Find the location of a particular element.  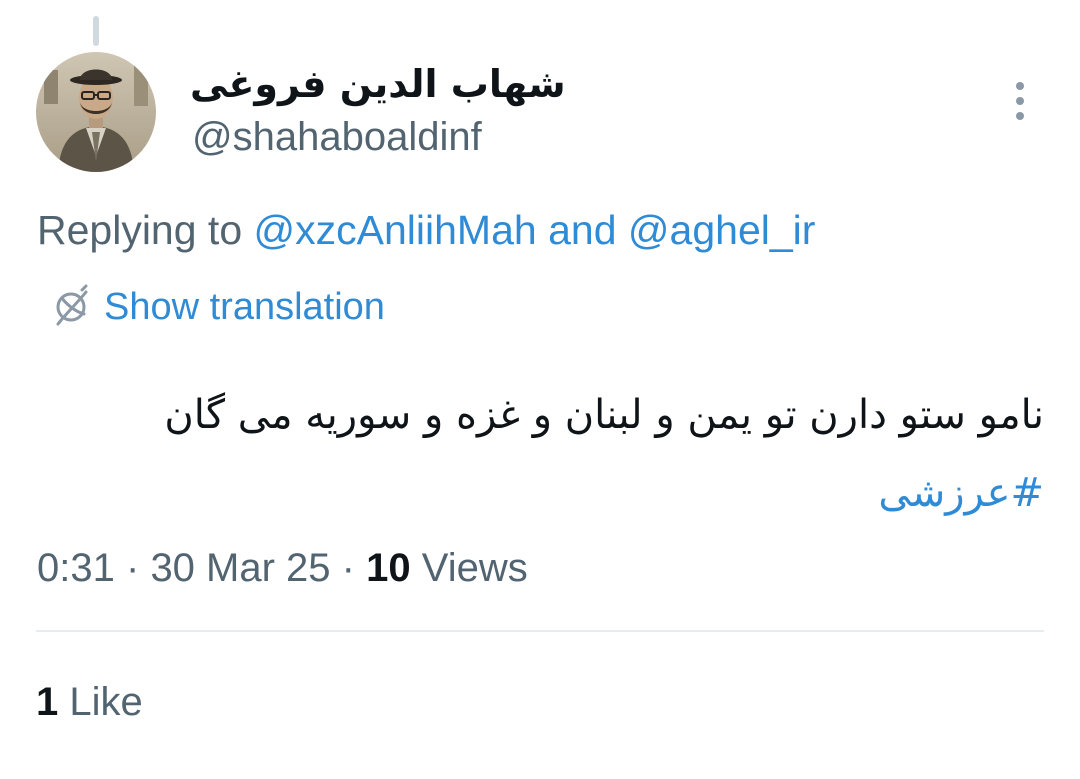

more-options-button is located at coordinates (1020, 101).